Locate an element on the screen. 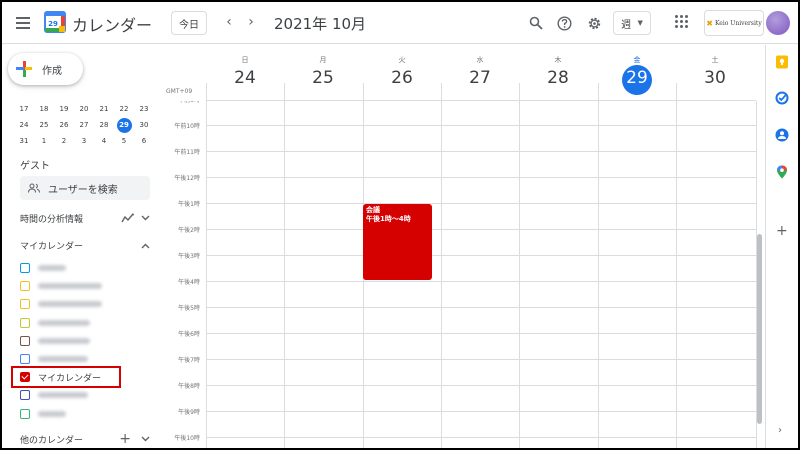  day-header: 日 24 is located at coordinates (245, 73).